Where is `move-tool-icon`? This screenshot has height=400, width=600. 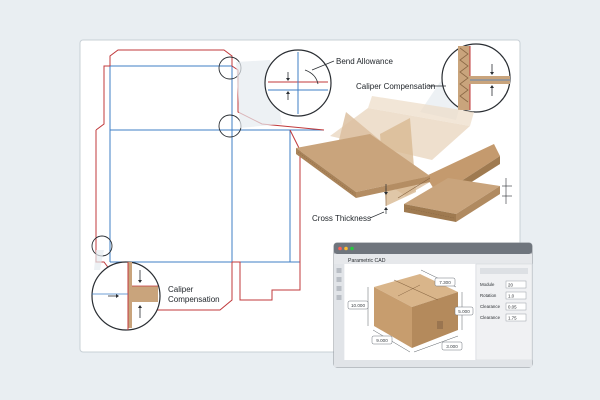
move-tool-icon is located at coordinates (339, 279).